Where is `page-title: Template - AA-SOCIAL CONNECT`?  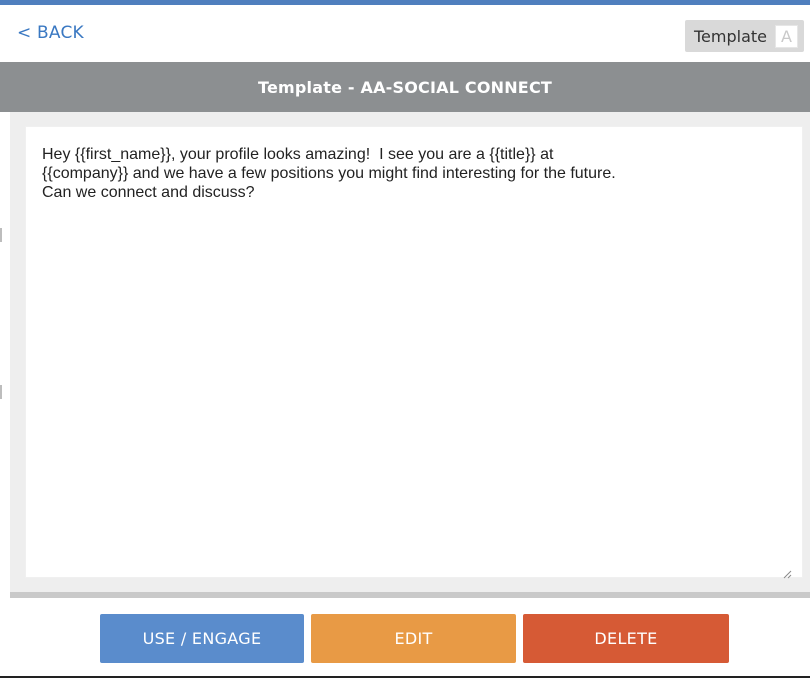 page-title: Template - AA-SOCIAL CONNECT is located at coordinates (404, 87).